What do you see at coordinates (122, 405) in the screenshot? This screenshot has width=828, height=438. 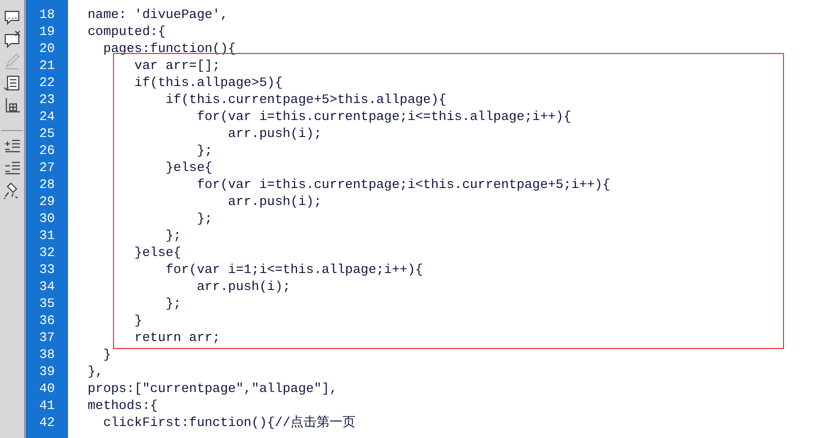 I see `code-line: methods:{` at bounding box center [122, 405].